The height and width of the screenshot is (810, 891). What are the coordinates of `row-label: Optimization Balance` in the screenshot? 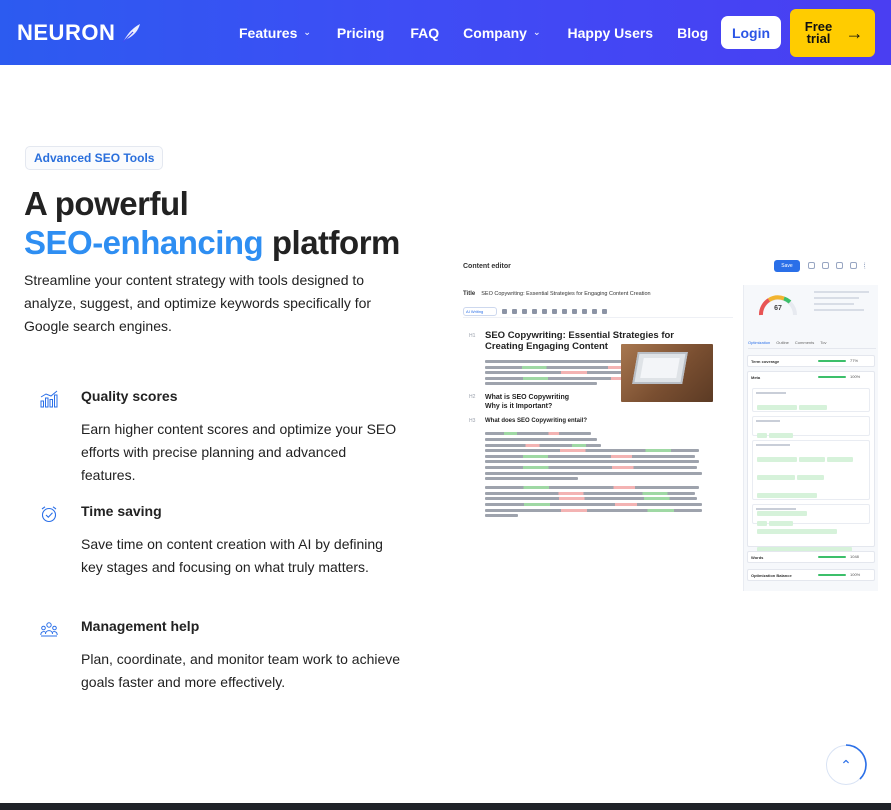 It's located at (771, 575).